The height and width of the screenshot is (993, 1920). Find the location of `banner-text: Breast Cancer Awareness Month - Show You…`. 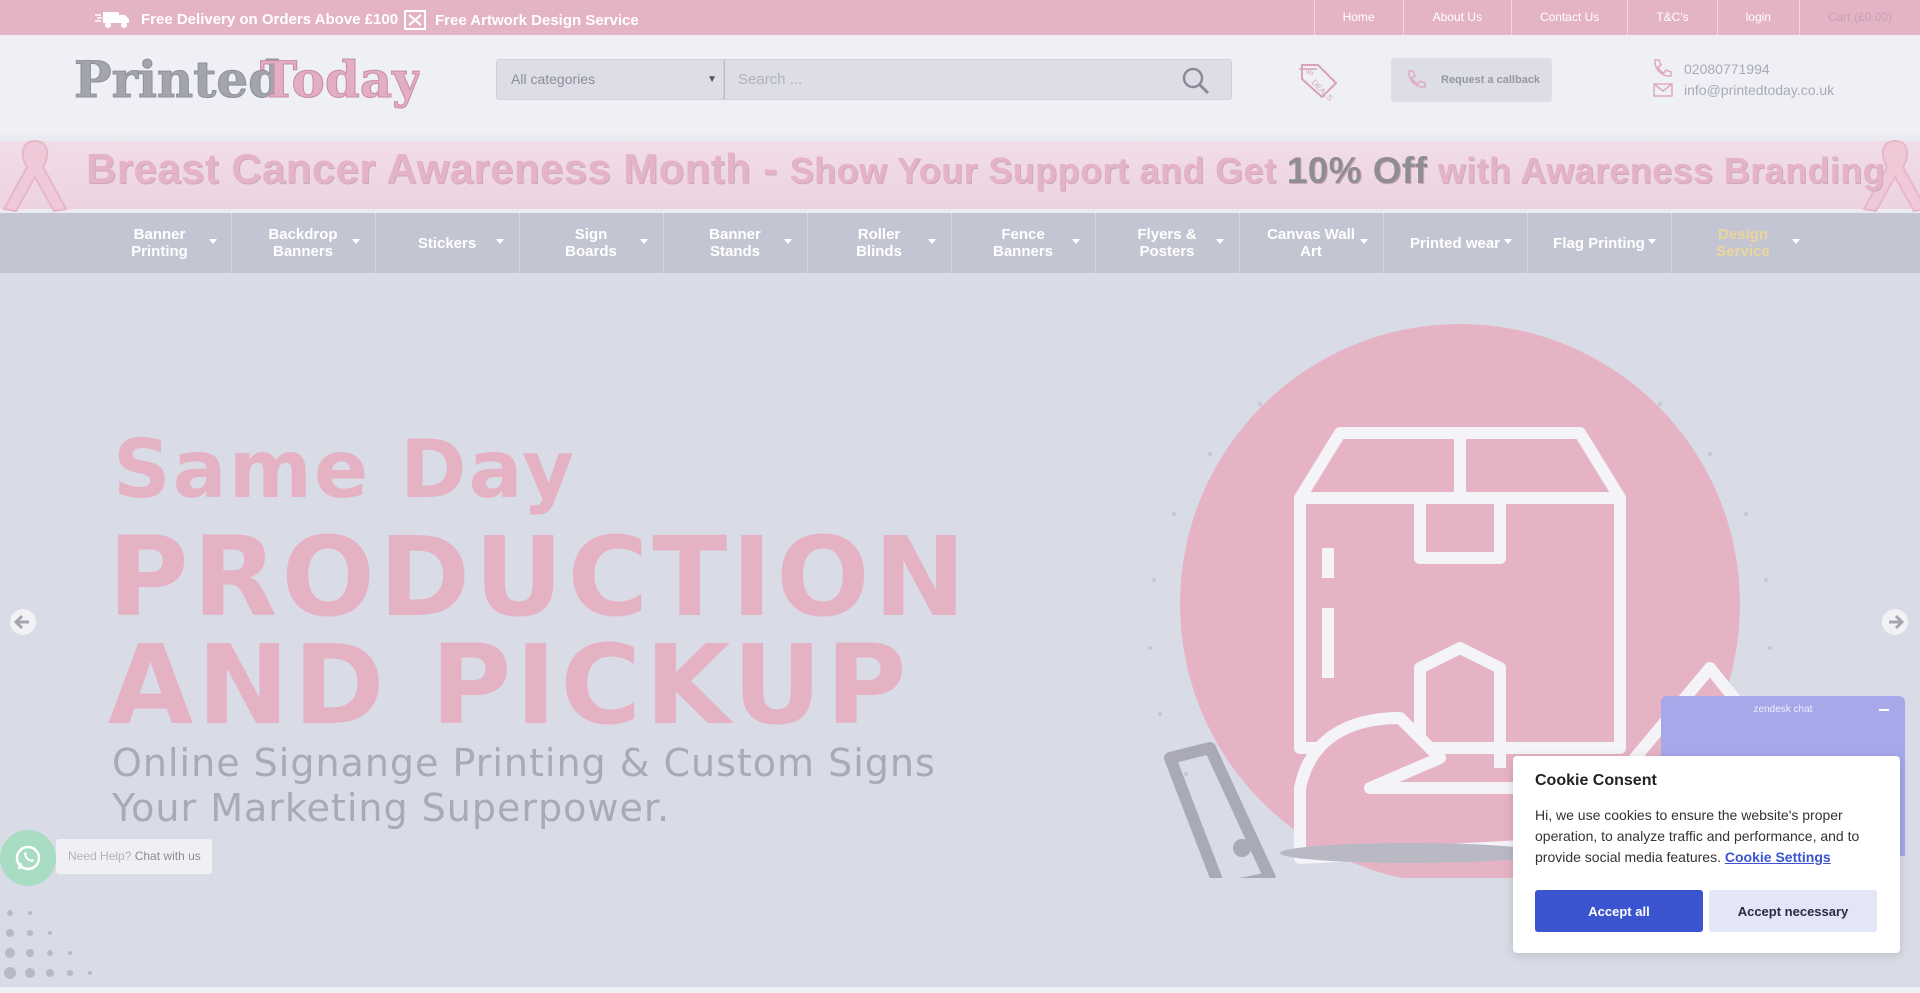

banner-text: Breast Cancer Awareness Month - Show You… is located at coordinates (985, 169).